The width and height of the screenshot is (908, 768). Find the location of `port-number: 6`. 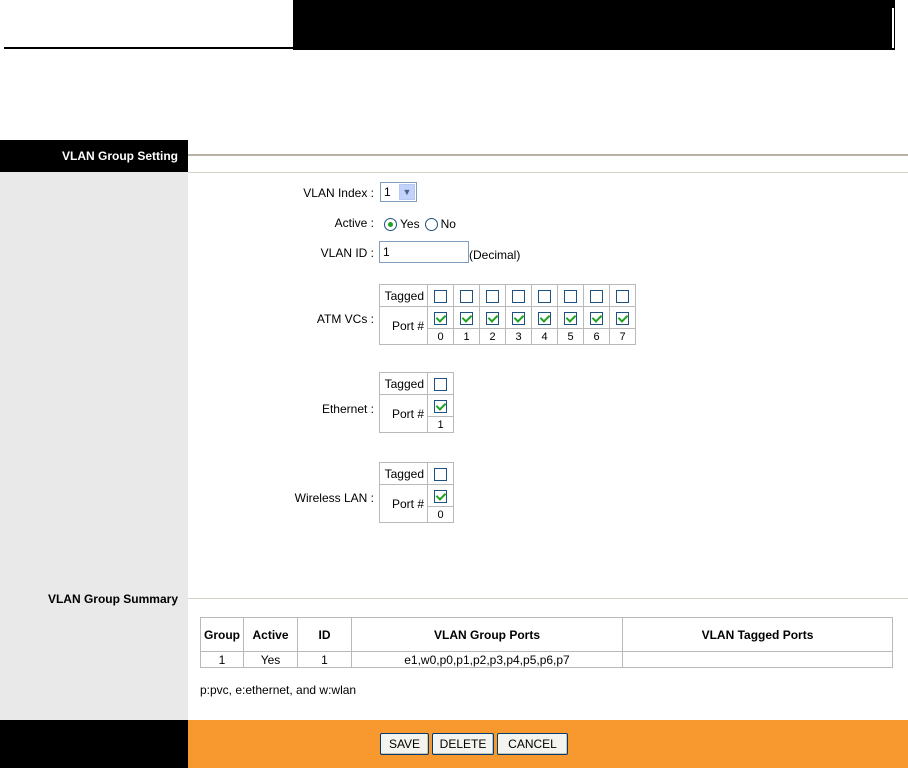

port-number: 6 is located at coordinates (596, 336).